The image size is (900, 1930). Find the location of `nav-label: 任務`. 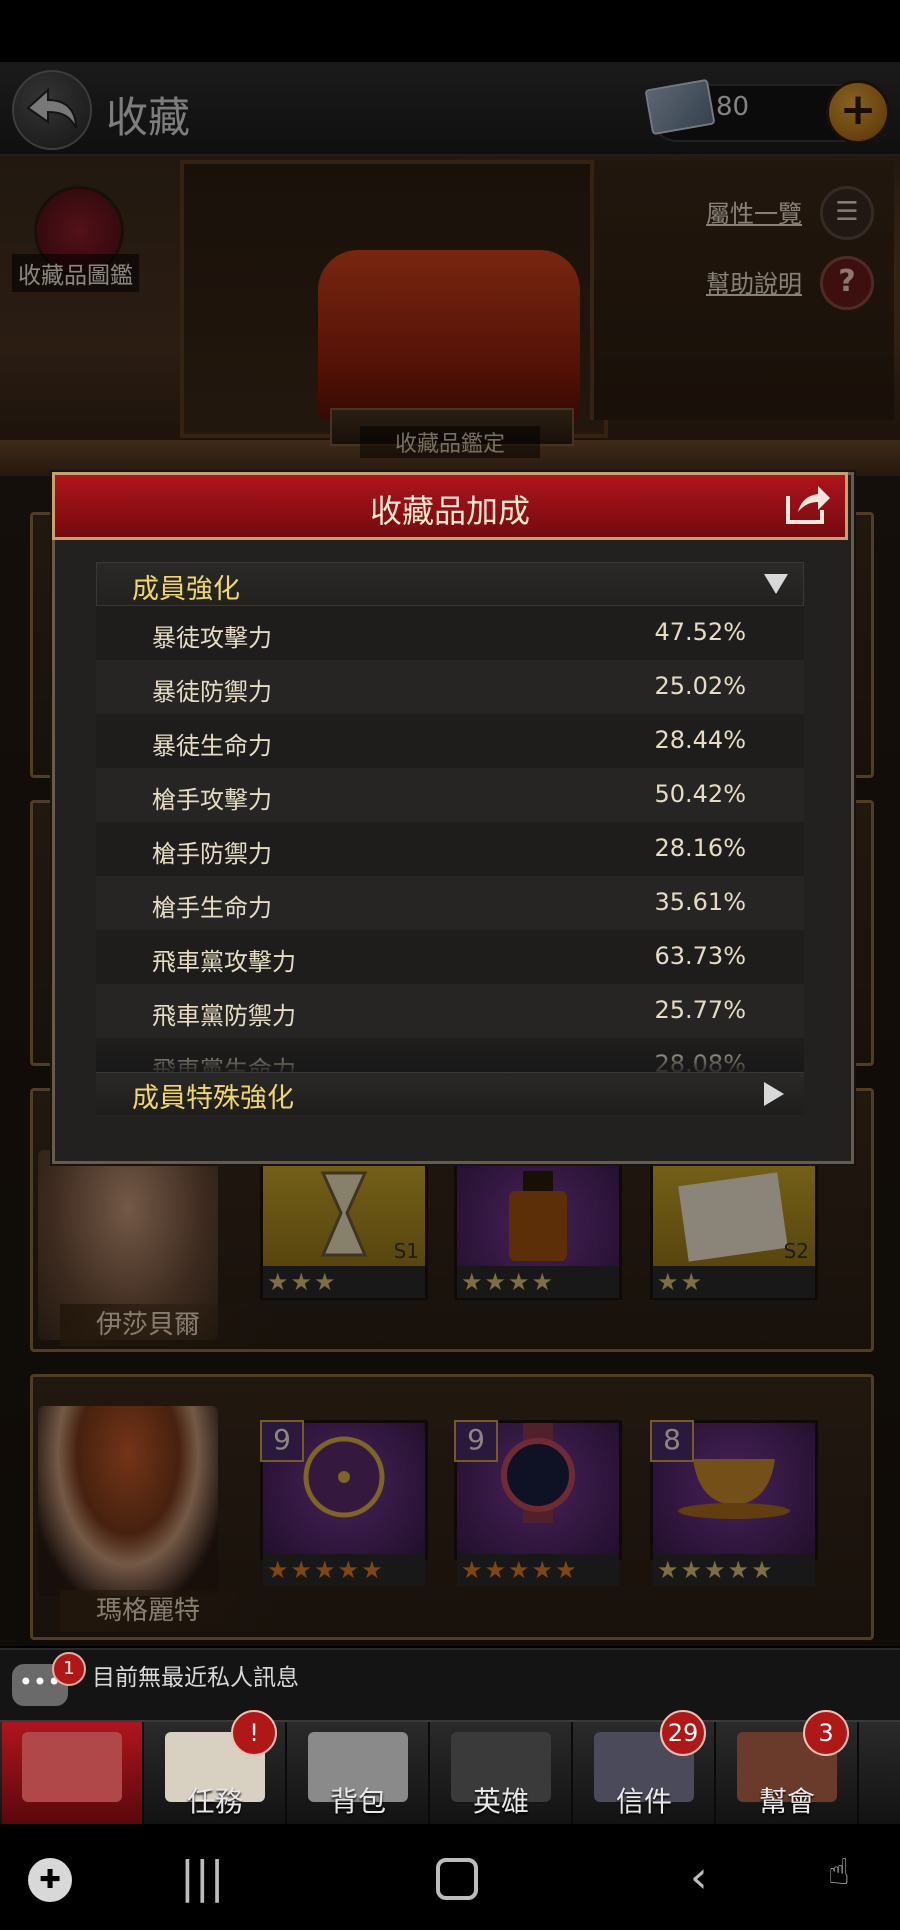

nav-label: 任務 is located at coordinates (214, 1801).